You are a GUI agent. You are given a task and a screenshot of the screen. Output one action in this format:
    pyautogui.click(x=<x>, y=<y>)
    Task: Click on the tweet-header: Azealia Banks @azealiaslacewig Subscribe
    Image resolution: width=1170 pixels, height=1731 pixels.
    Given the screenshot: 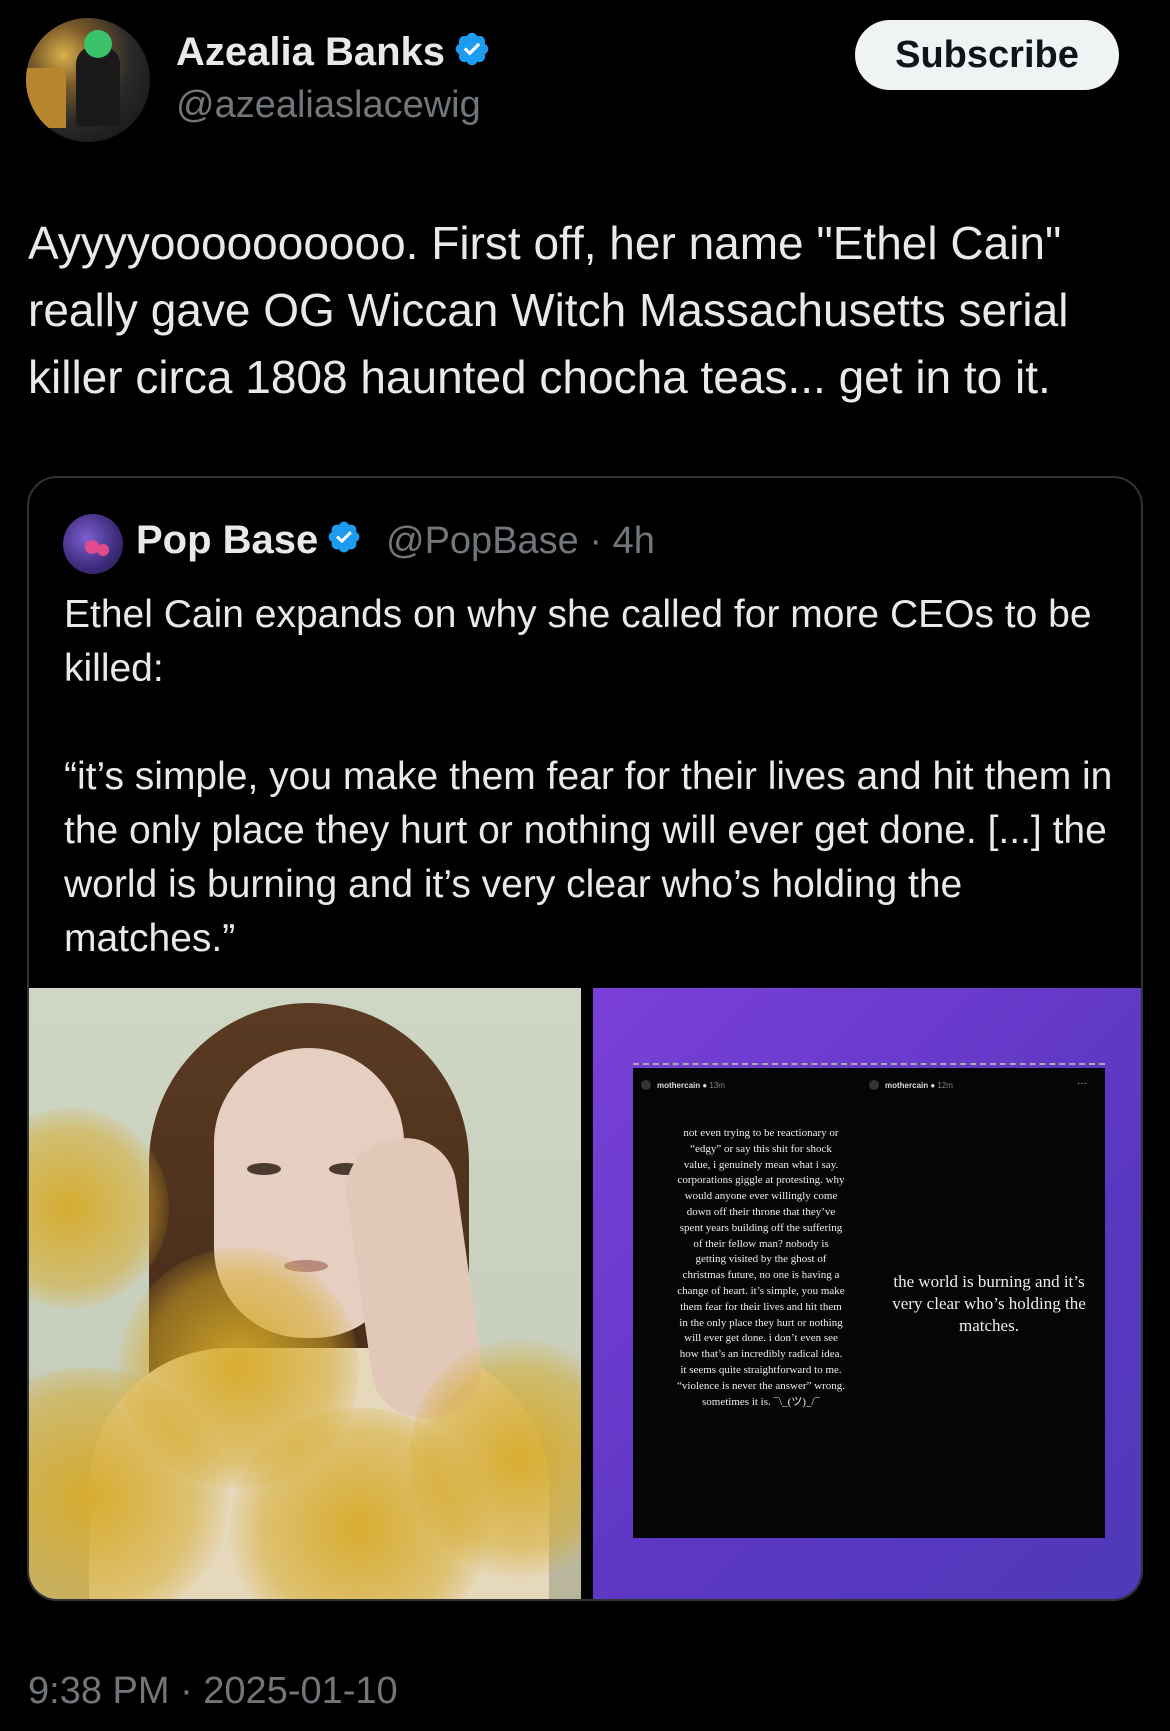 What is the action you would take?
    pyautogui.click(x=585, y=75)
    